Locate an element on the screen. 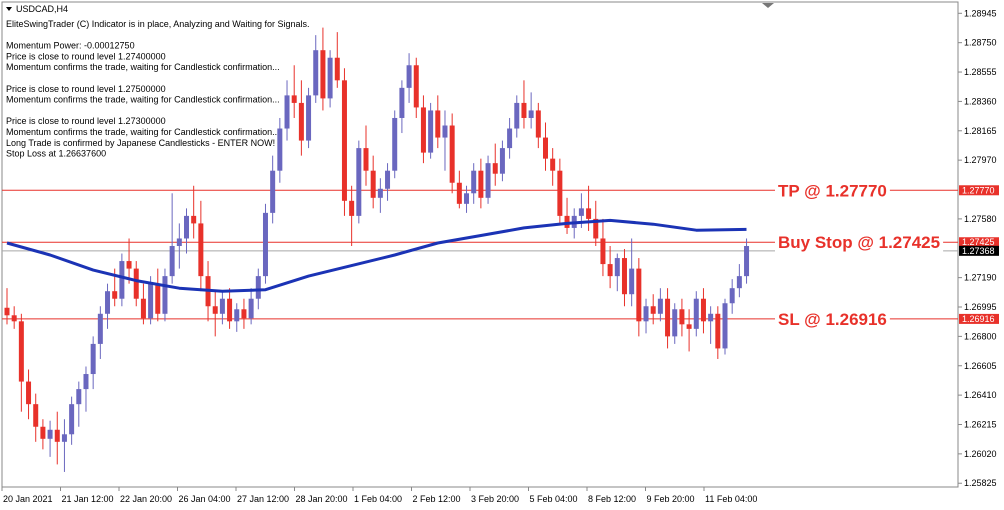  time-tick-label: 11 Feb 04:00 is located at coordinates (731, 499).